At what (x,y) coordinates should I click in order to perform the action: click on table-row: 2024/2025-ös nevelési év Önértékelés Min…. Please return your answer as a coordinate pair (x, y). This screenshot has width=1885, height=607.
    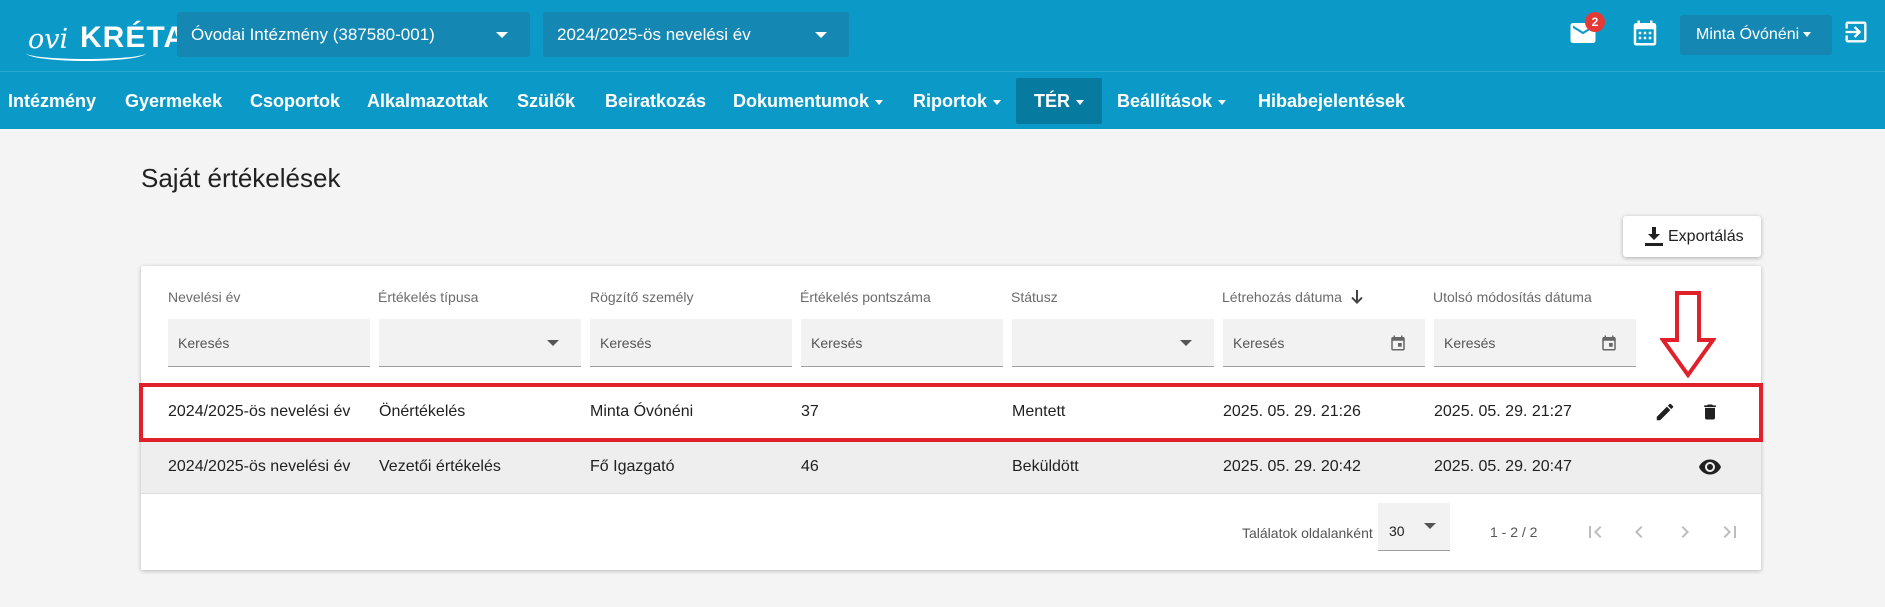
    Looking at the image, I should click on (951, 412).